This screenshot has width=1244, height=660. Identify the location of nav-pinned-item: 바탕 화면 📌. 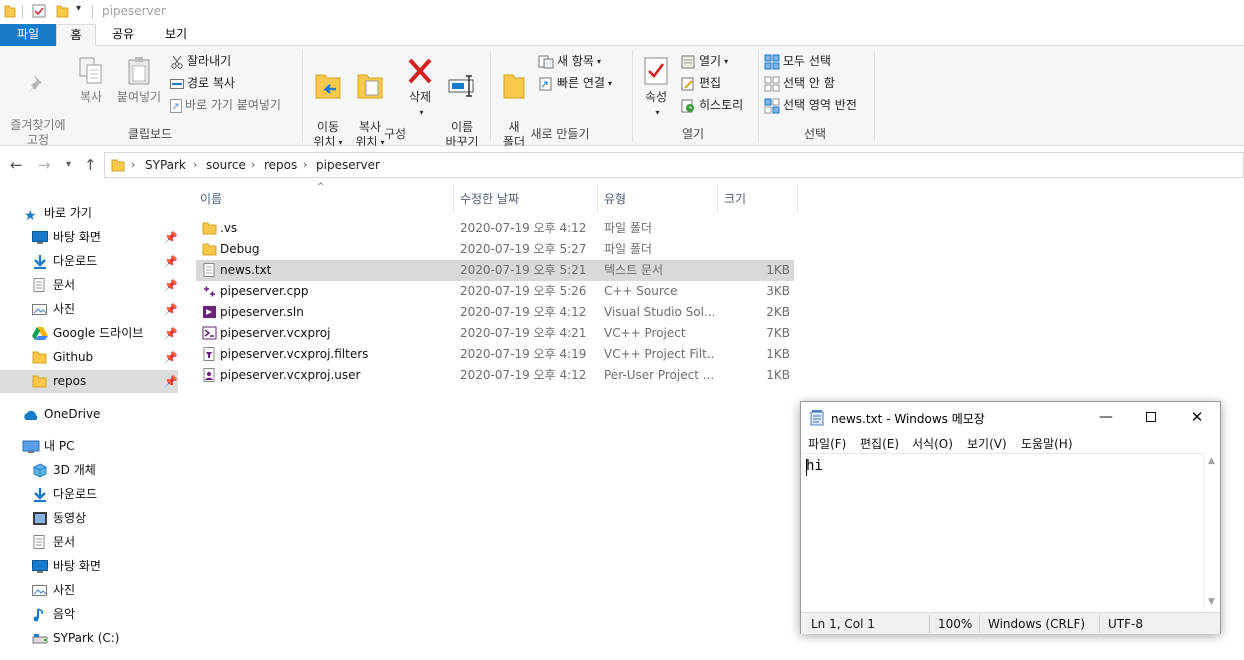
(89, 237).